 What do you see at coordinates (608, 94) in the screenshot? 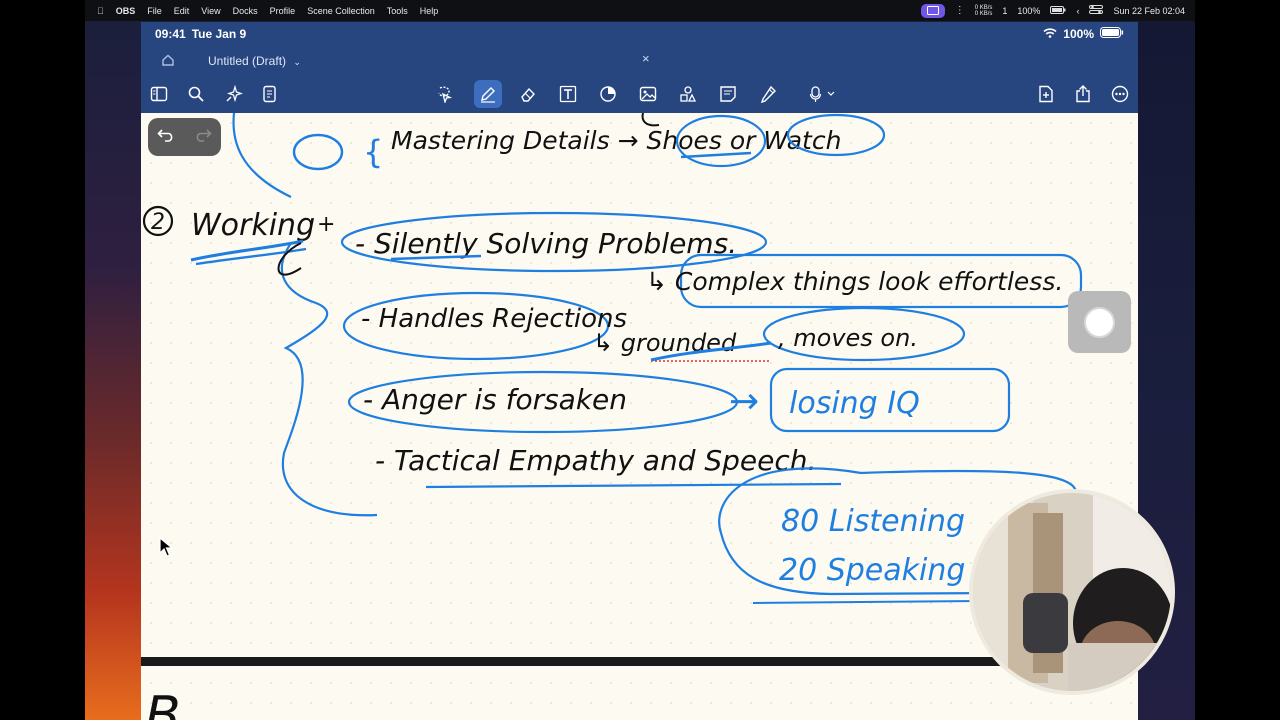
I see `shapes-icon` at bounding box center [608, 94].